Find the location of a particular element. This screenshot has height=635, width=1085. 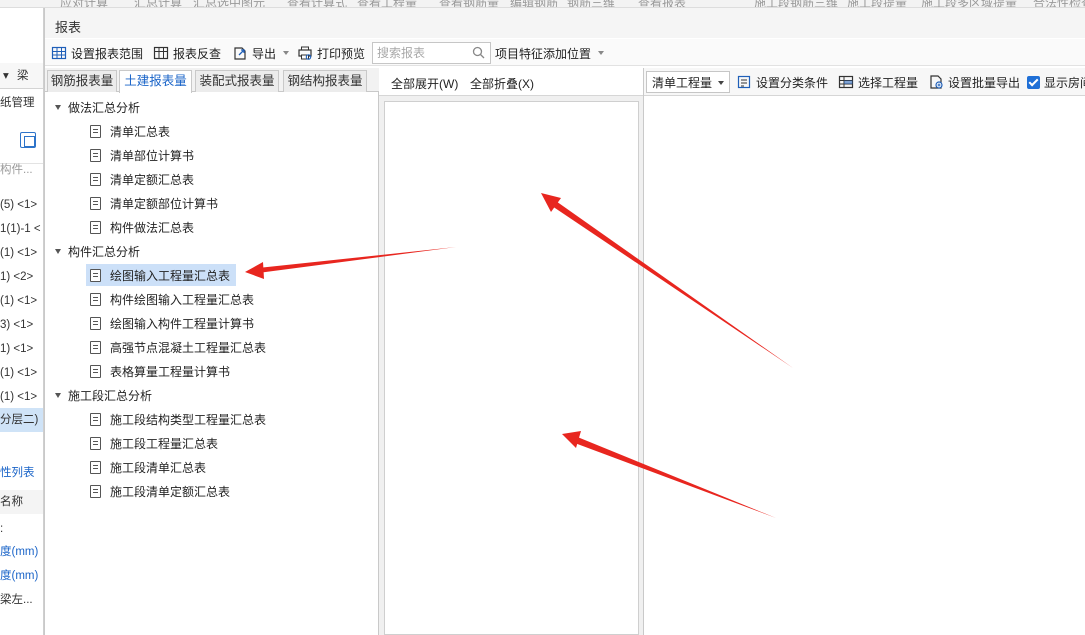

expand-all-button: 全部展开(W) is located at coordinates (424, 83).